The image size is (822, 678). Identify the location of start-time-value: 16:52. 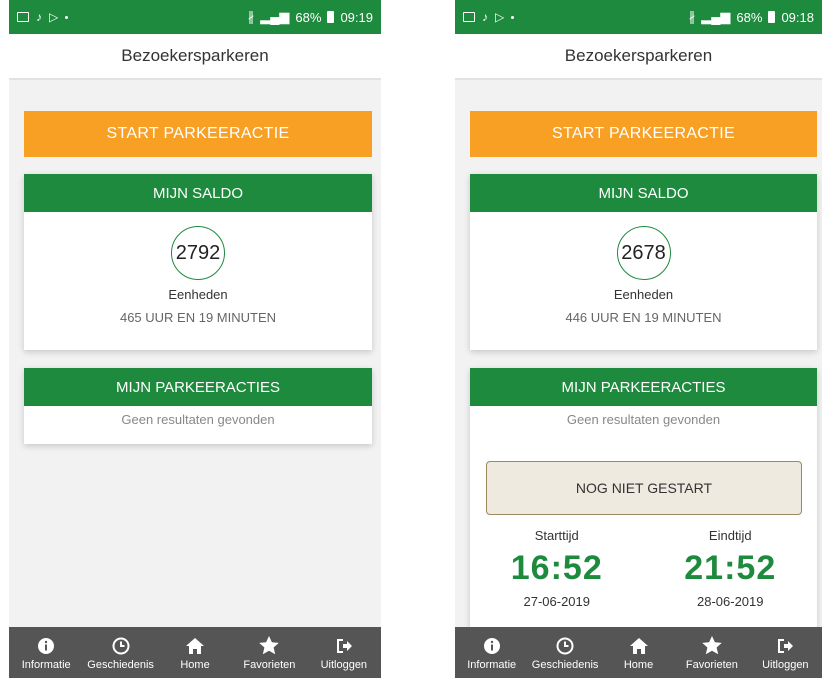
(556, 568).